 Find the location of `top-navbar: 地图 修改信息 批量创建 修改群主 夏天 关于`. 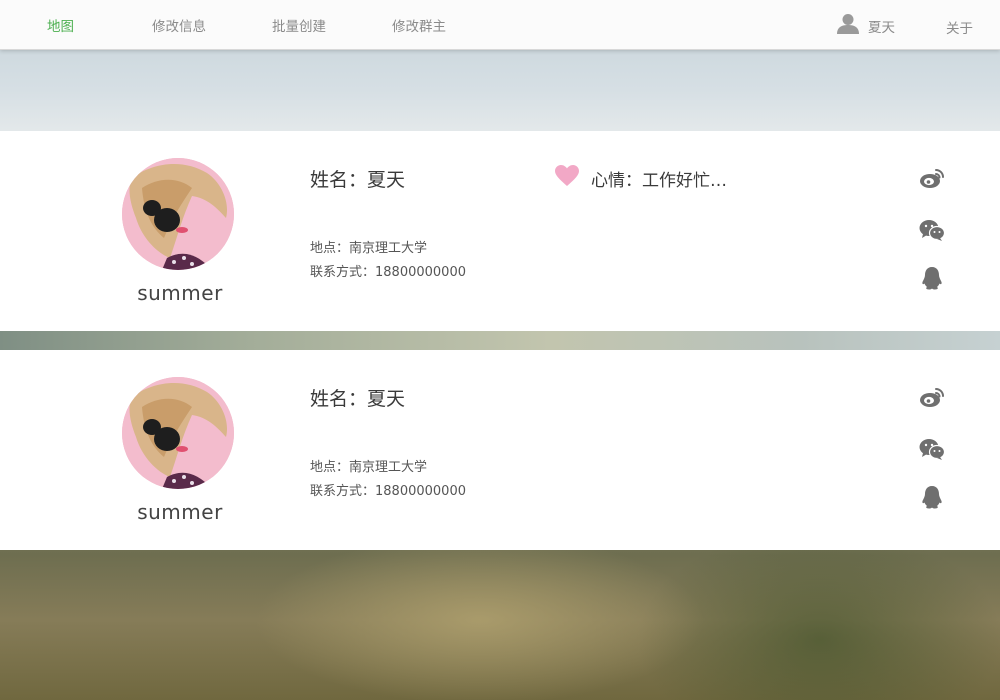

top-navbar: 地图 修改信息 批量创建 修改群主 夏天 关于 is located at coordinates (500, 25).